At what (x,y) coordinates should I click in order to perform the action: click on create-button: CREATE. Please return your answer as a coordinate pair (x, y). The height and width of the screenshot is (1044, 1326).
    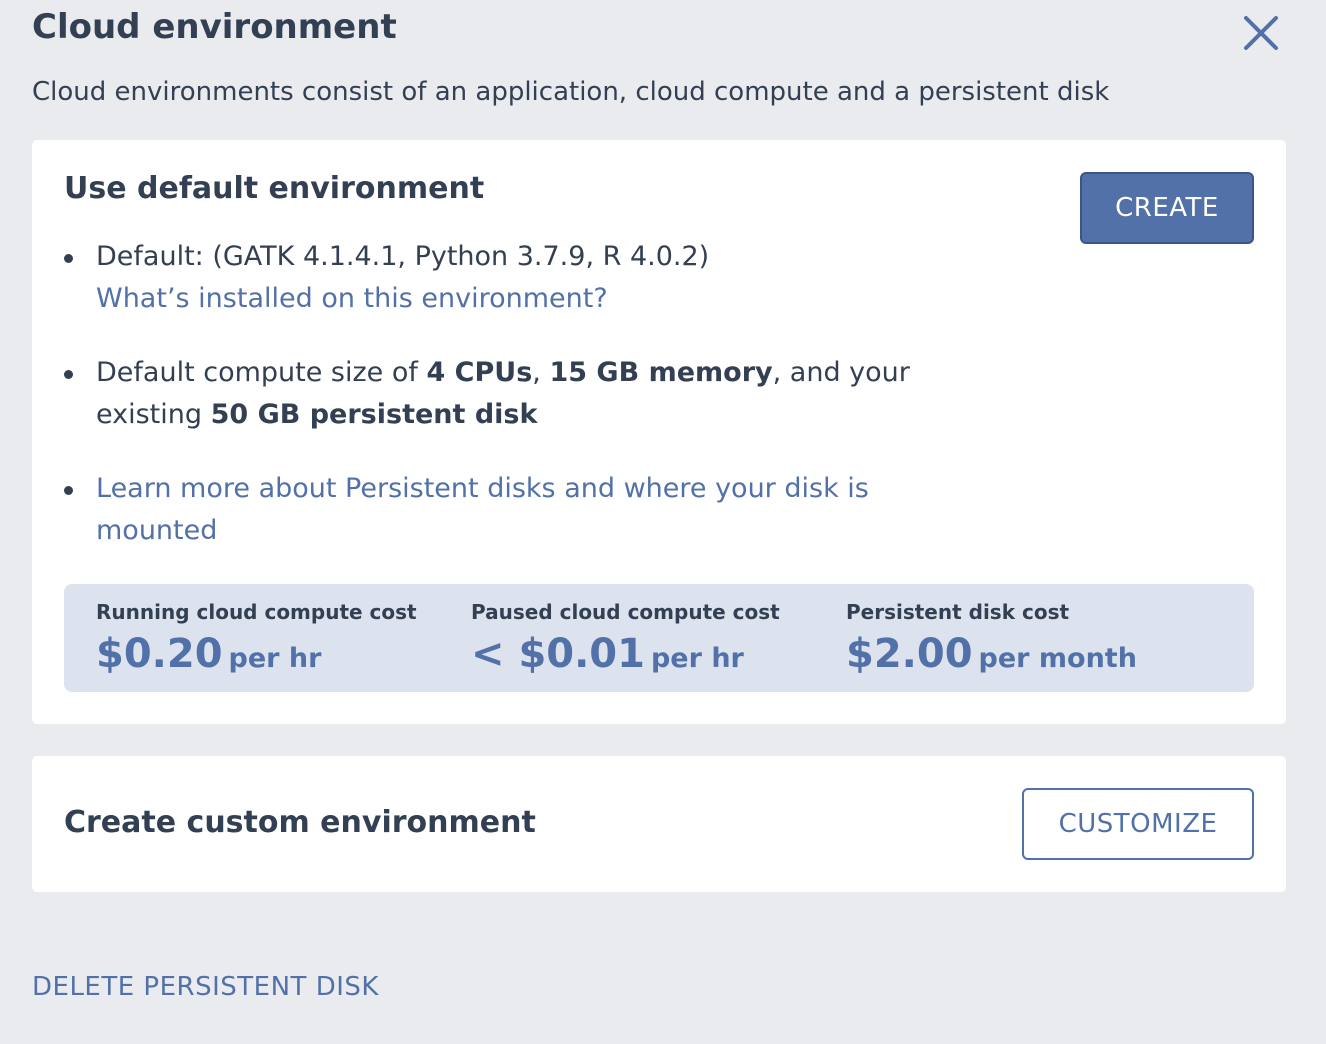
    Looking at the image, I should click on (1167, 208).